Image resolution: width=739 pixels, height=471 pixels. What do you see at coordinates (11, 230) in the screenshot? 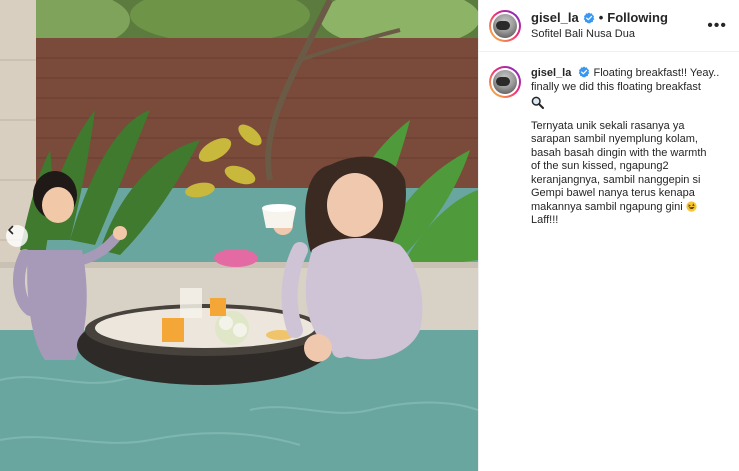
I see `chevron-left-icon` at bounding box center [11, 230].